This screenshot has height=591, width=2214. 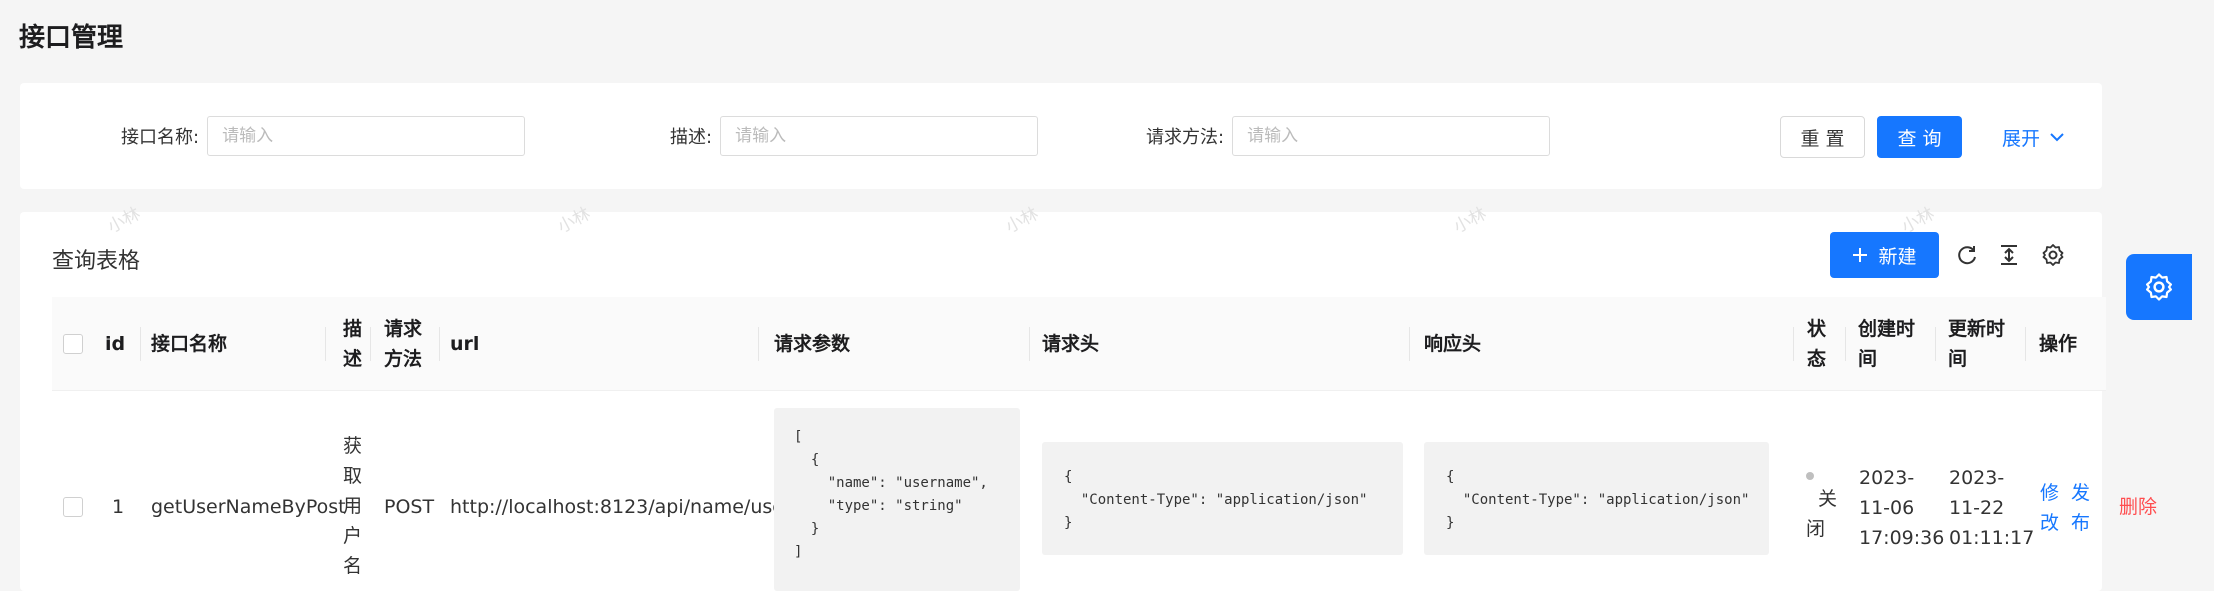 What do you see at coordinates (71, 38) in the screenshot?
I see `page-title: 接口管理` at bounding box center [71, 38].